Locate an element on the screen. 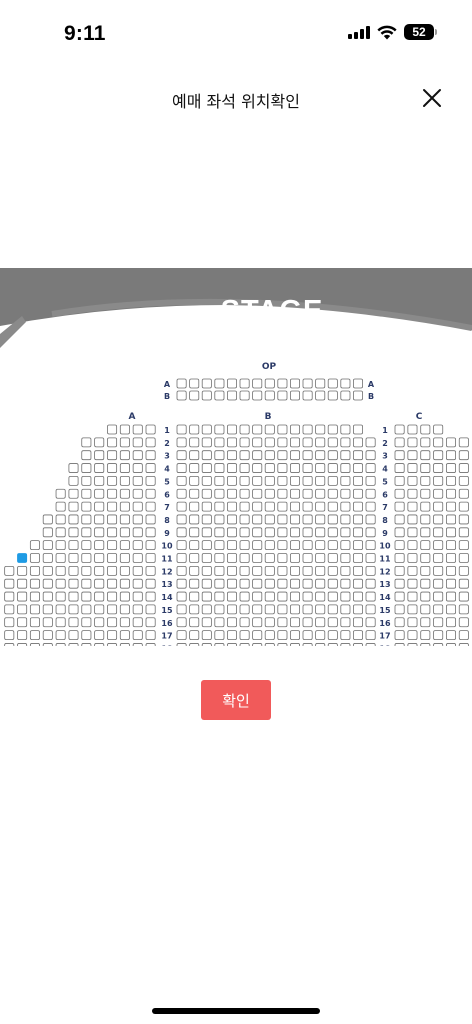 The height and width of the screenshot is (1024, 472). close-icon is located at coordinates (432, 98).